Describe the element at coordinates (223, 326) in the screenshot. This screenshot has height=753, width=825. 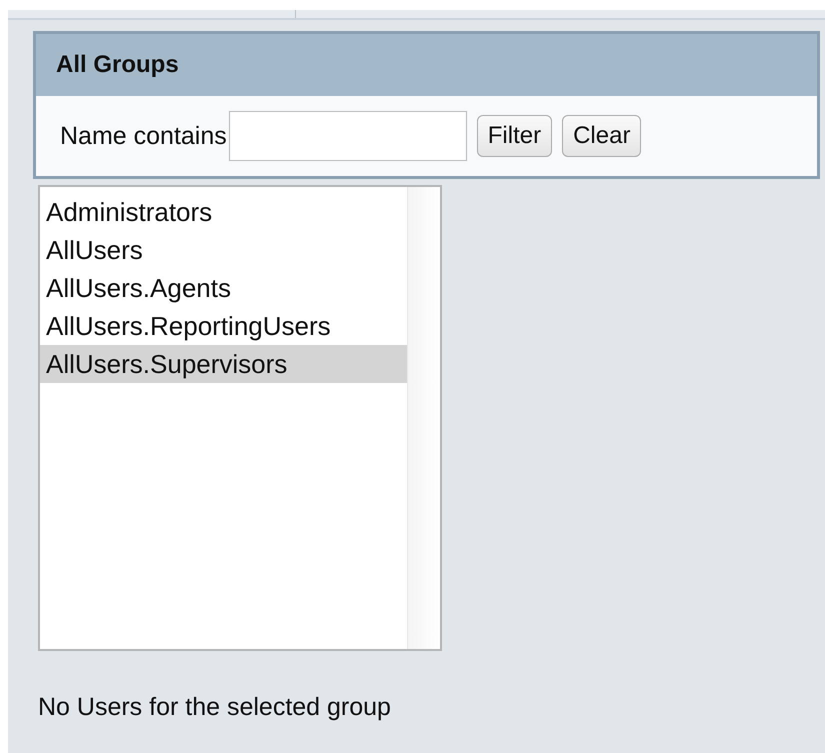
I see `group-list-item: AllUsers.ReportingUsers` at that location.